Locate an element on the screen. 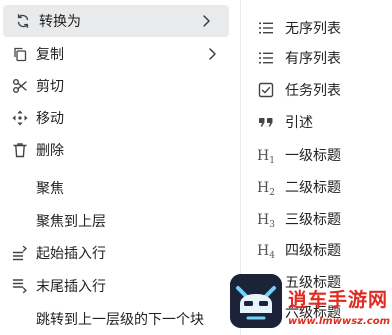  submenu-item-bullet-list: 无序列表 is located at coordinates (316, 28).